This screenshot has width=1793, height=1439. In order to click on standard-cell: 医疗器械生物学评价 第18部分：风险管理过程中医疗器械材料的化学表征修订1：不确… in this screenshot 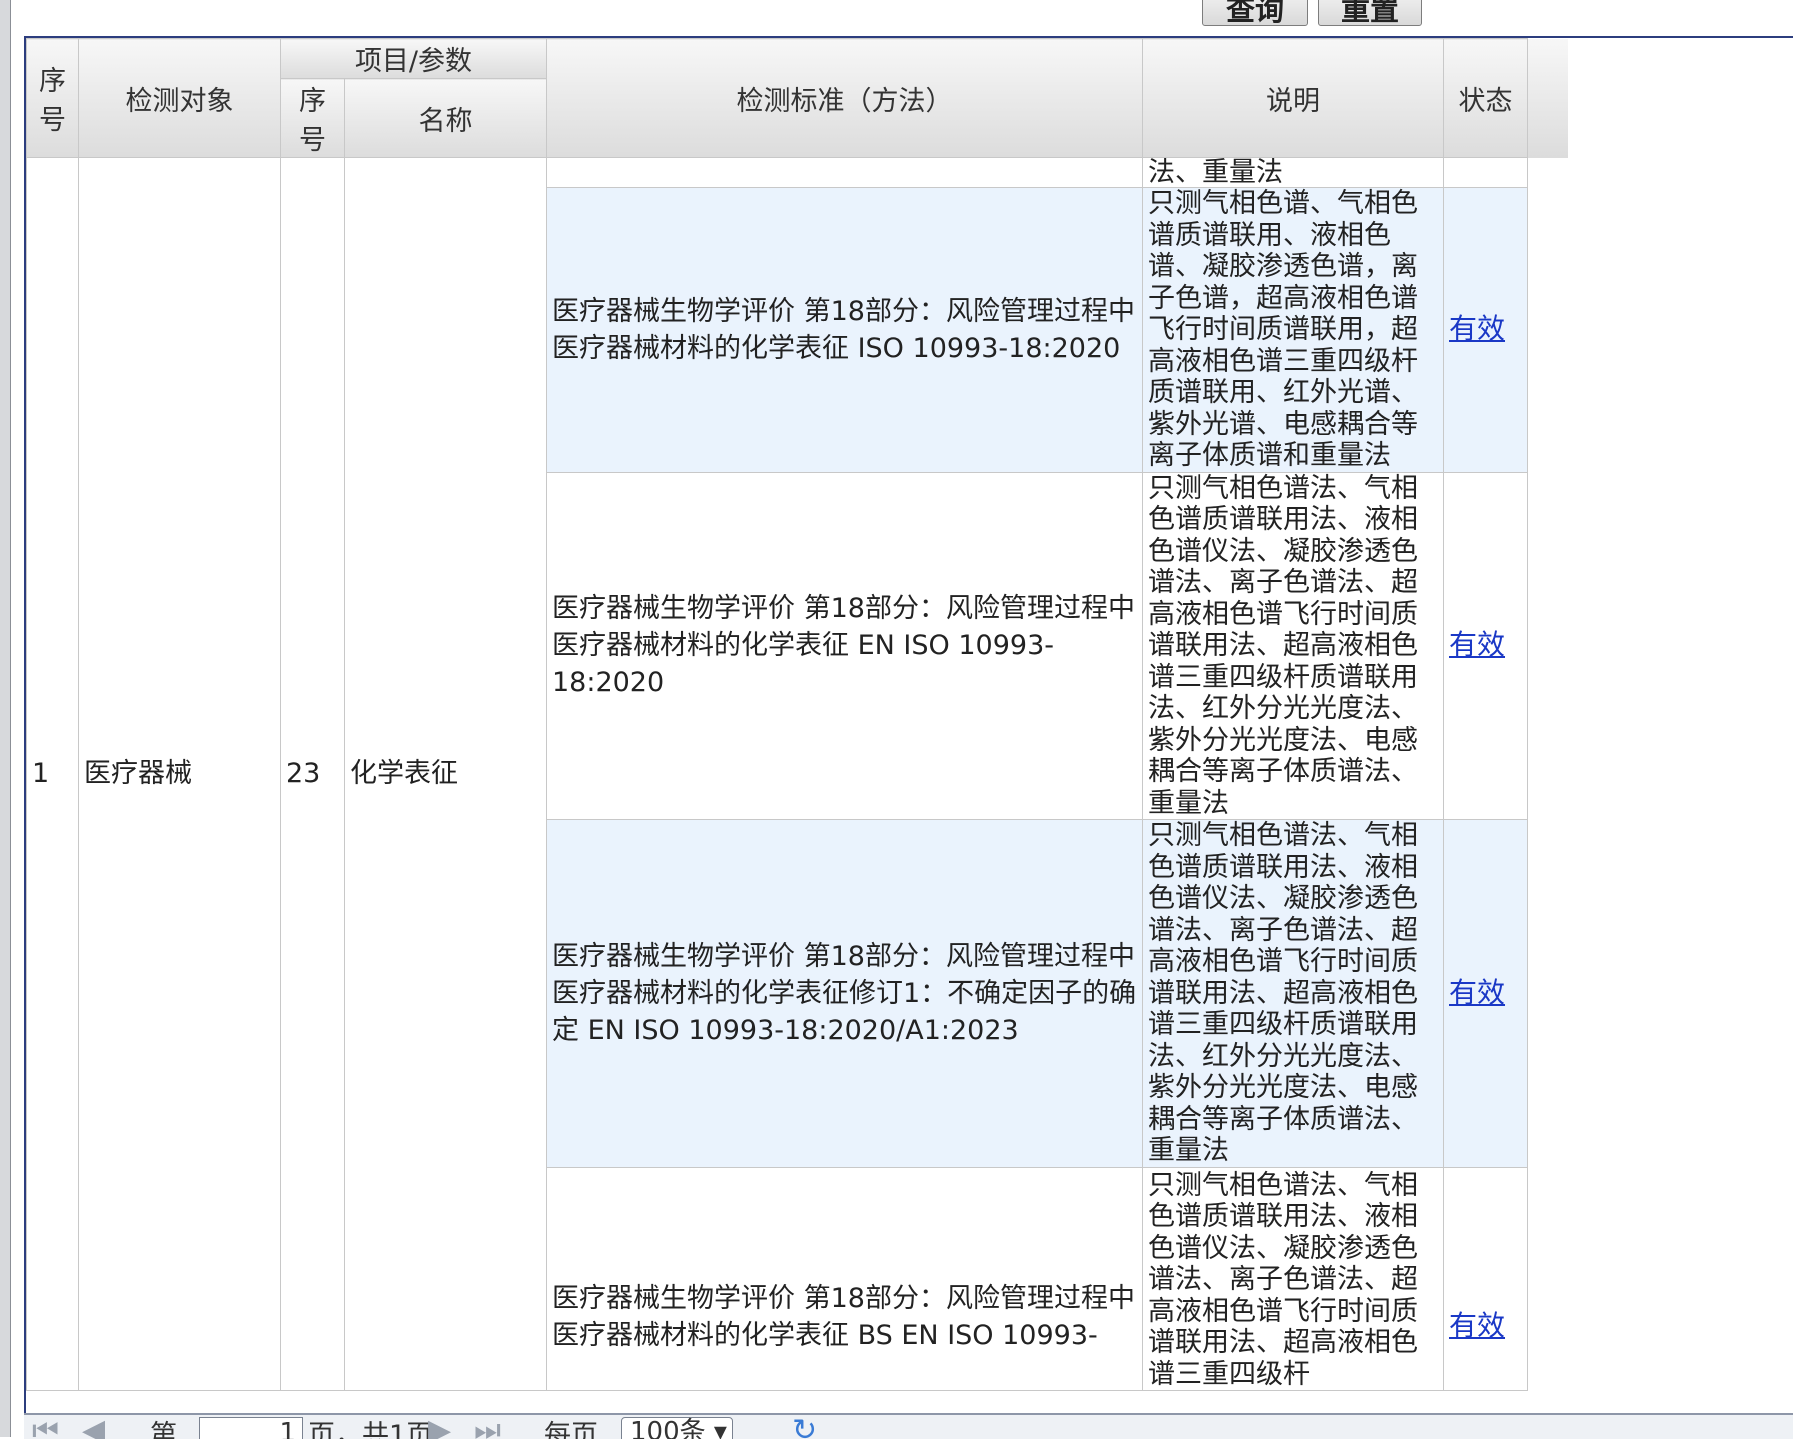, I will do `click(844, 993)`.